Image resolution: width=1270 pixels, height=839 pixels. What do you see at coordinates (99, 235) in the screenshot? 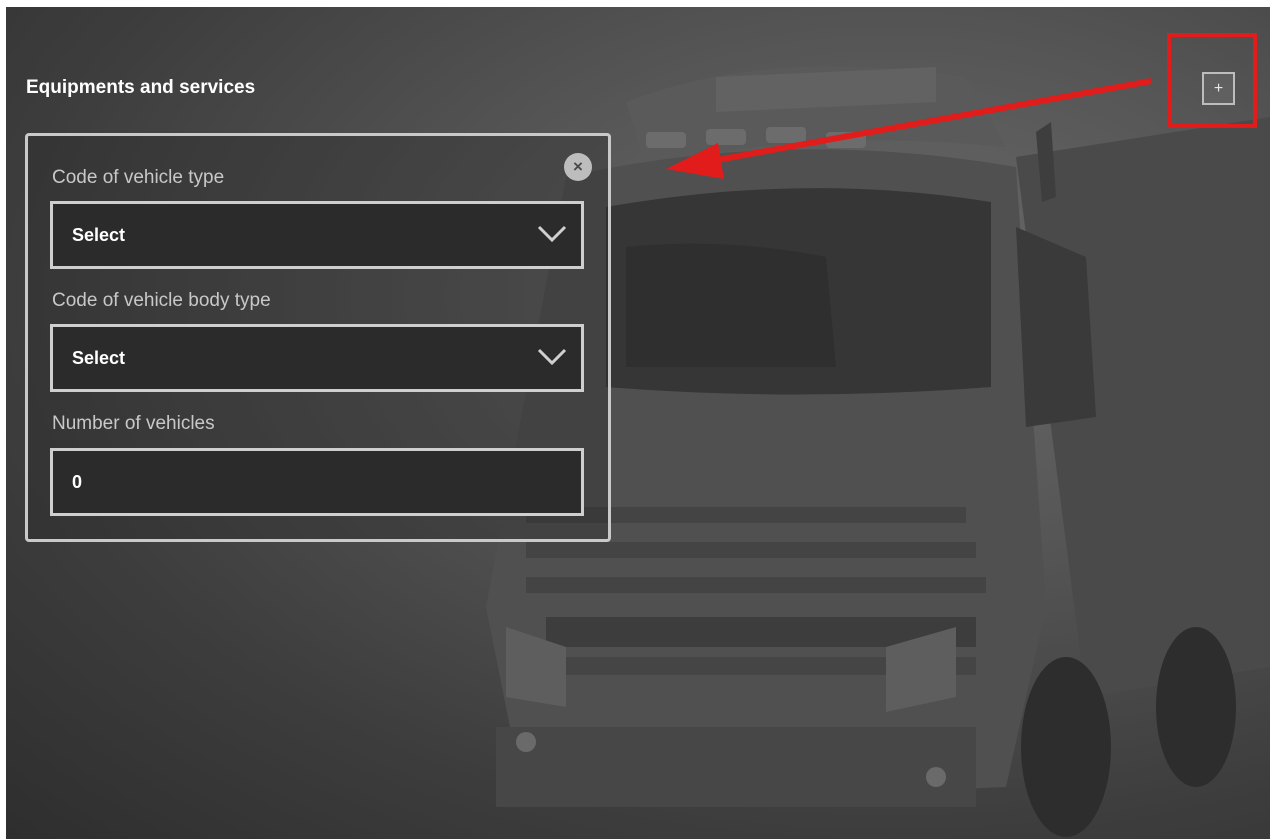
I see `vehicle-type-value: Select` at bounding box center [99, 235].